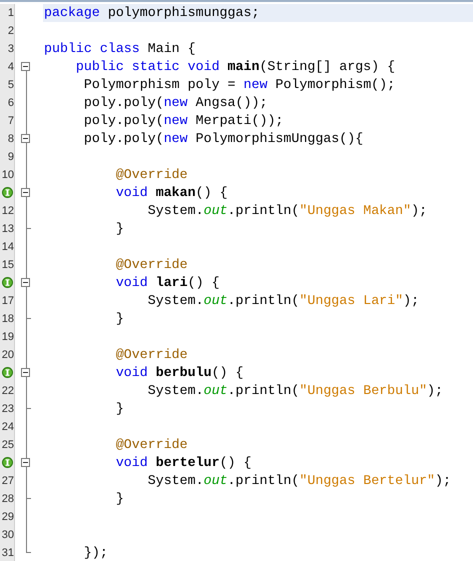  Describe the element at coordinates (8, 319) in the screenshot. I see `line-number: 18` at that location.